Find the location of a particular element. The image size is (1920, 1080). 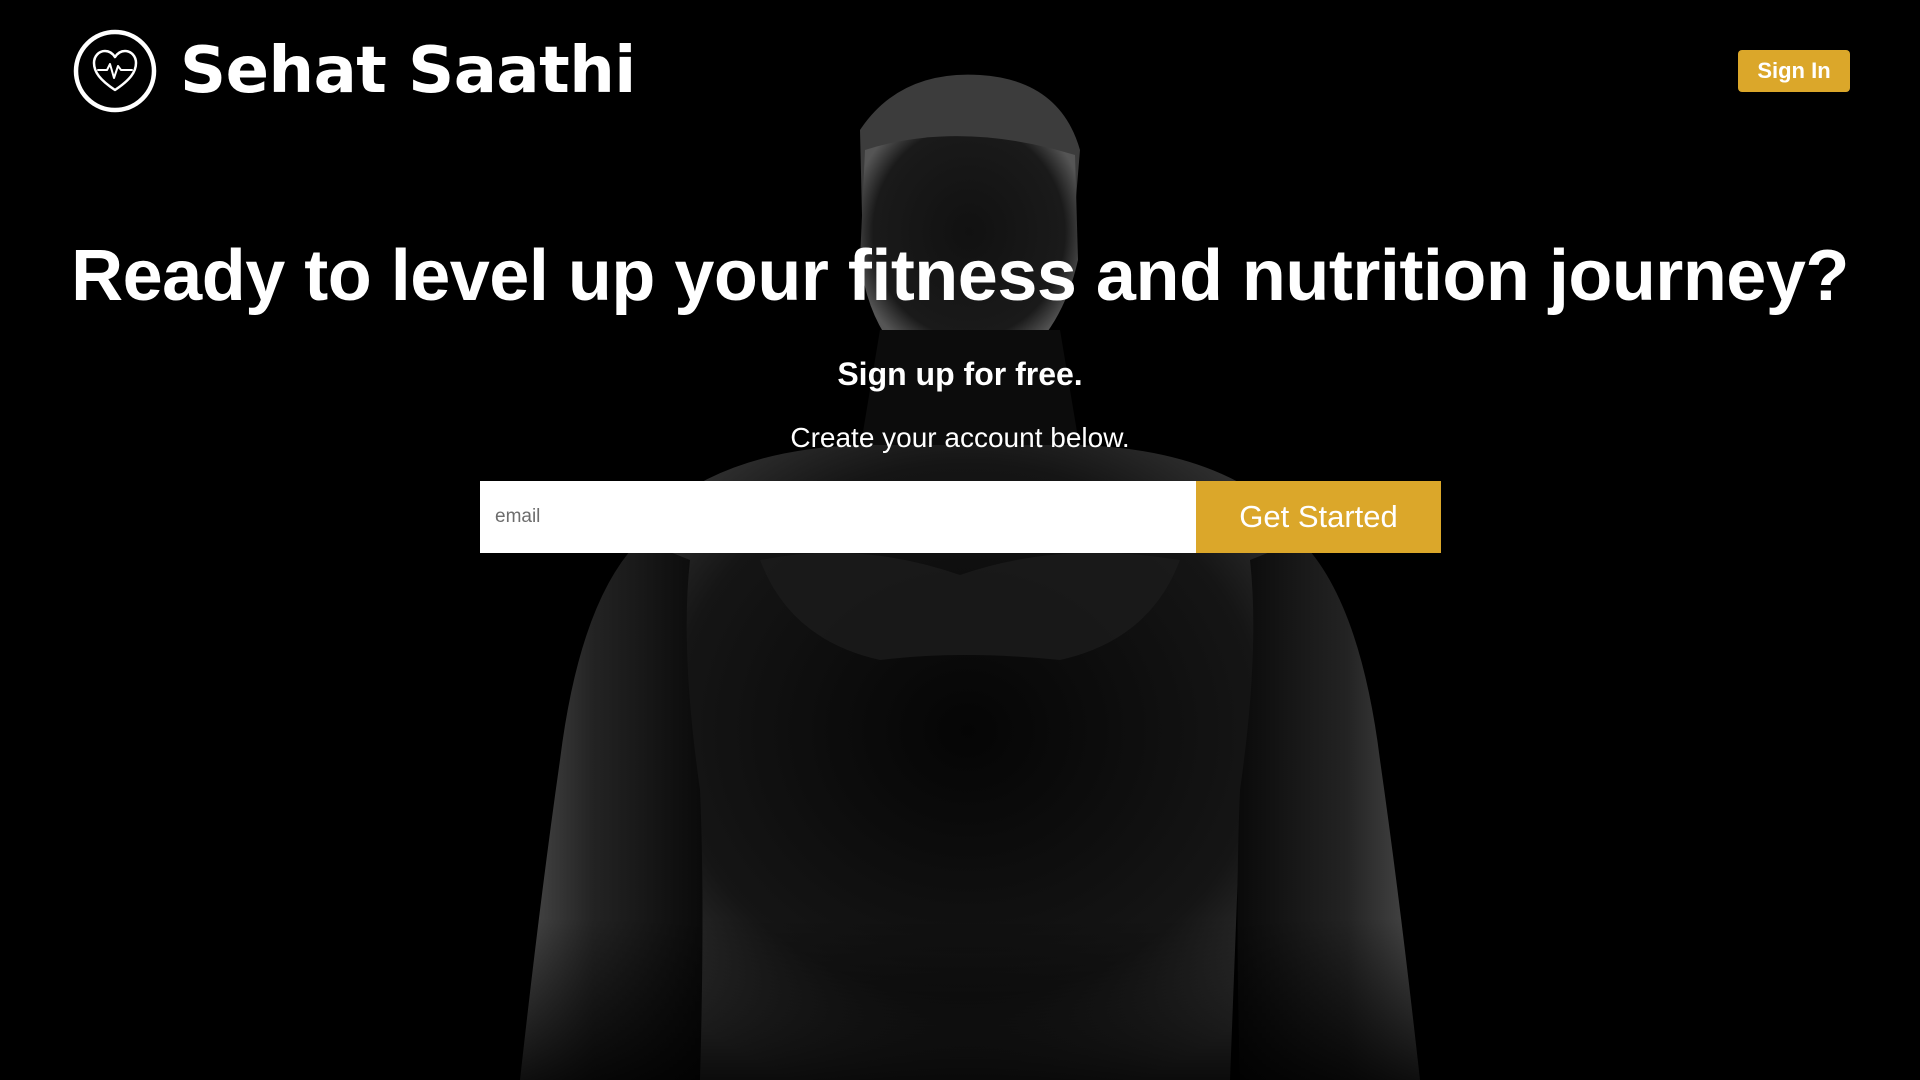

hero-tagline: Create your account below. is located at coordinates (960, 437).